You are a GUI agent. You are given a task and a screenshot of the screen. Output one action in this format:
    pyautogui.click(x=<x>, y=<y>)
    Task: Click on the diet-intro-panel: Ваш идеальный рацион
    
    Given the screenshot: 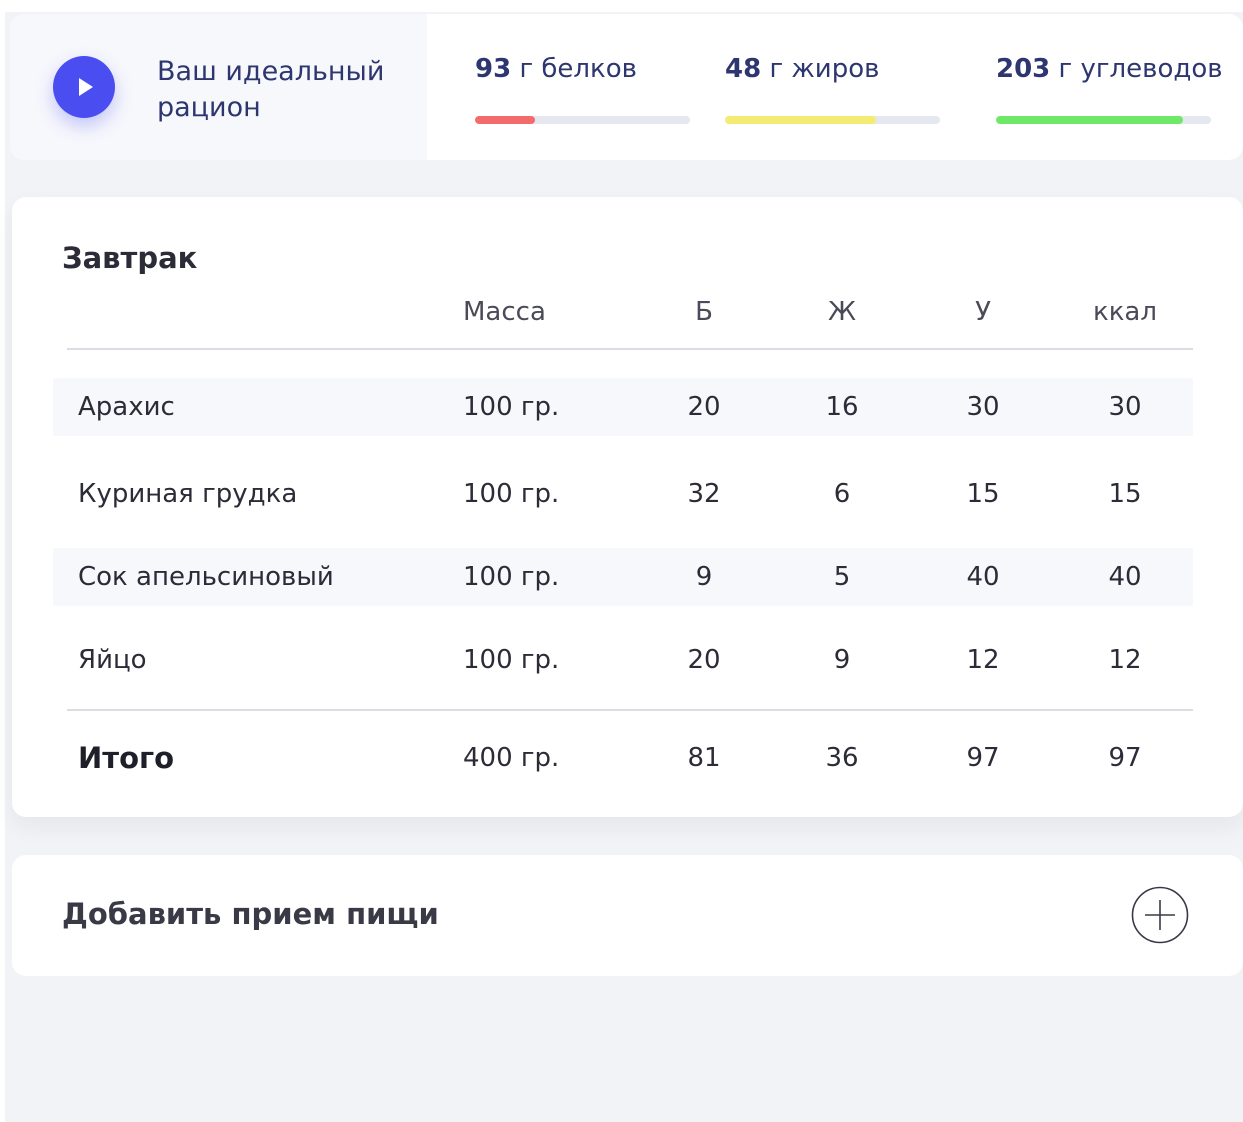 What is the action you would take?
    pyautogui.click(x=218, y=87)
    